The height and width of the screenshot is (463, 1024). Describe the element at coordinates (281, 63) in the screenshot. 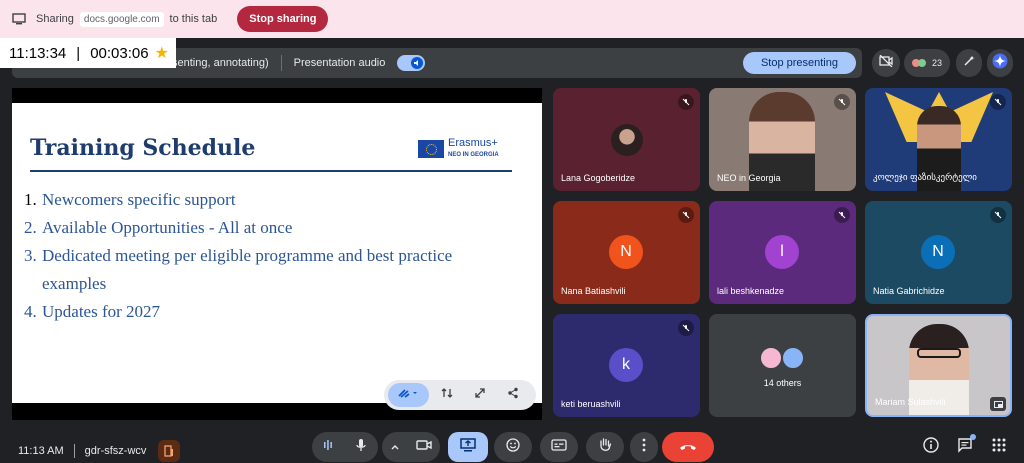

I see `presenting-divider` at that location.